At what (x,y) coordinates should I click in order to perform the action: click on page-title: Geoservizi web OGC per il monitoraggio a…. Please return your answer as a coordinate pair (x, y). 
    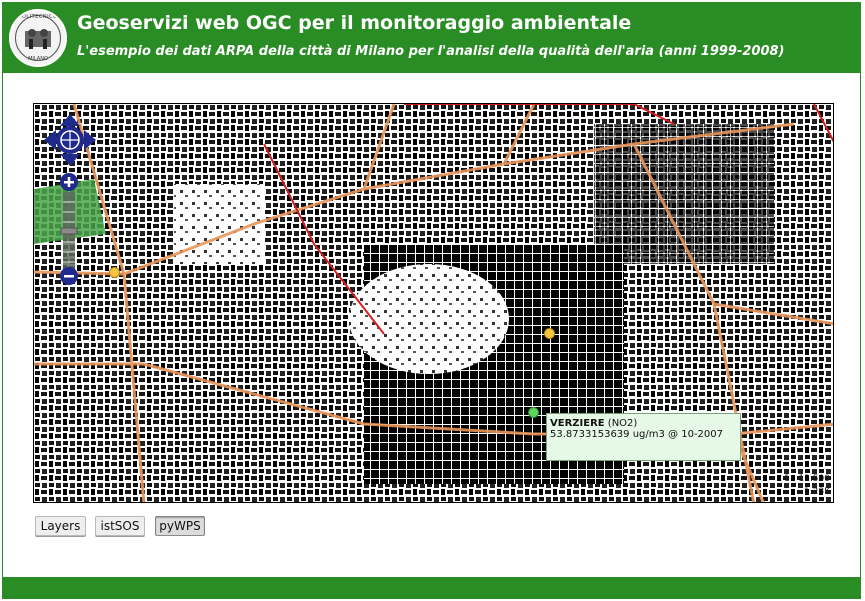
    Looking at the image, I should click on (354, 23).